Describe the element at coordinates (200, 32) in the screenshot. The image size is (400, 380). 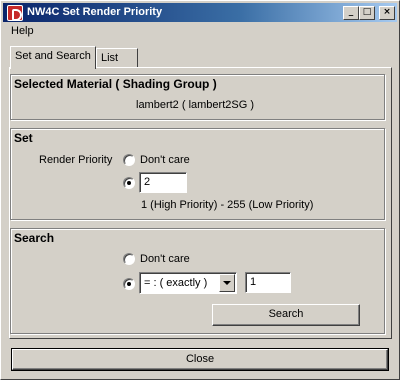
I see `menu-bar: Help` at that location.